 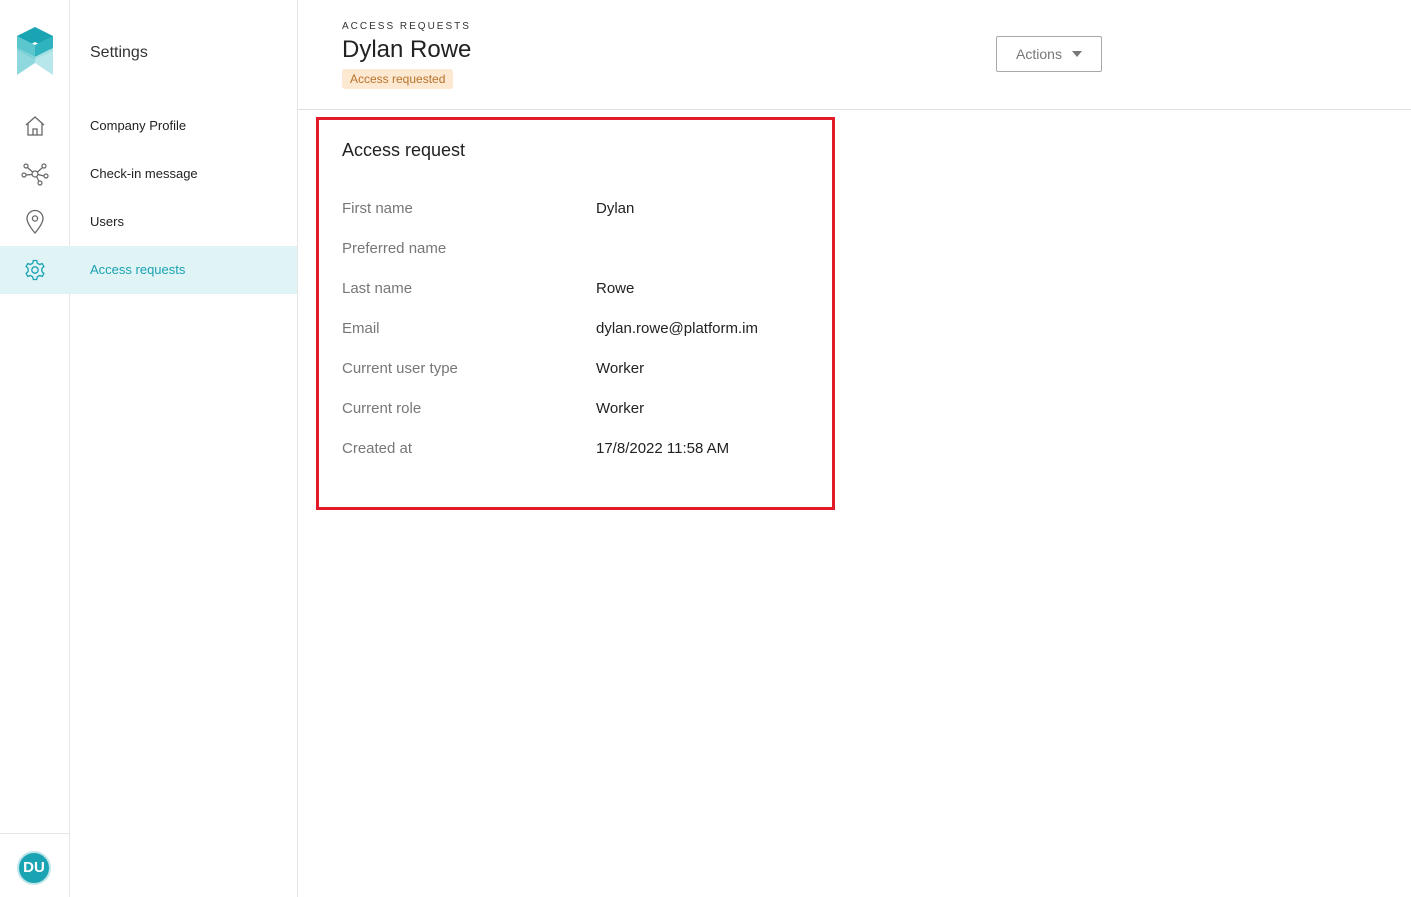 What do you see at coordinates (577, 210) in the screenshot?
I see `detail-row-first-name: First name Dylan` at bounding box center [577, 210].